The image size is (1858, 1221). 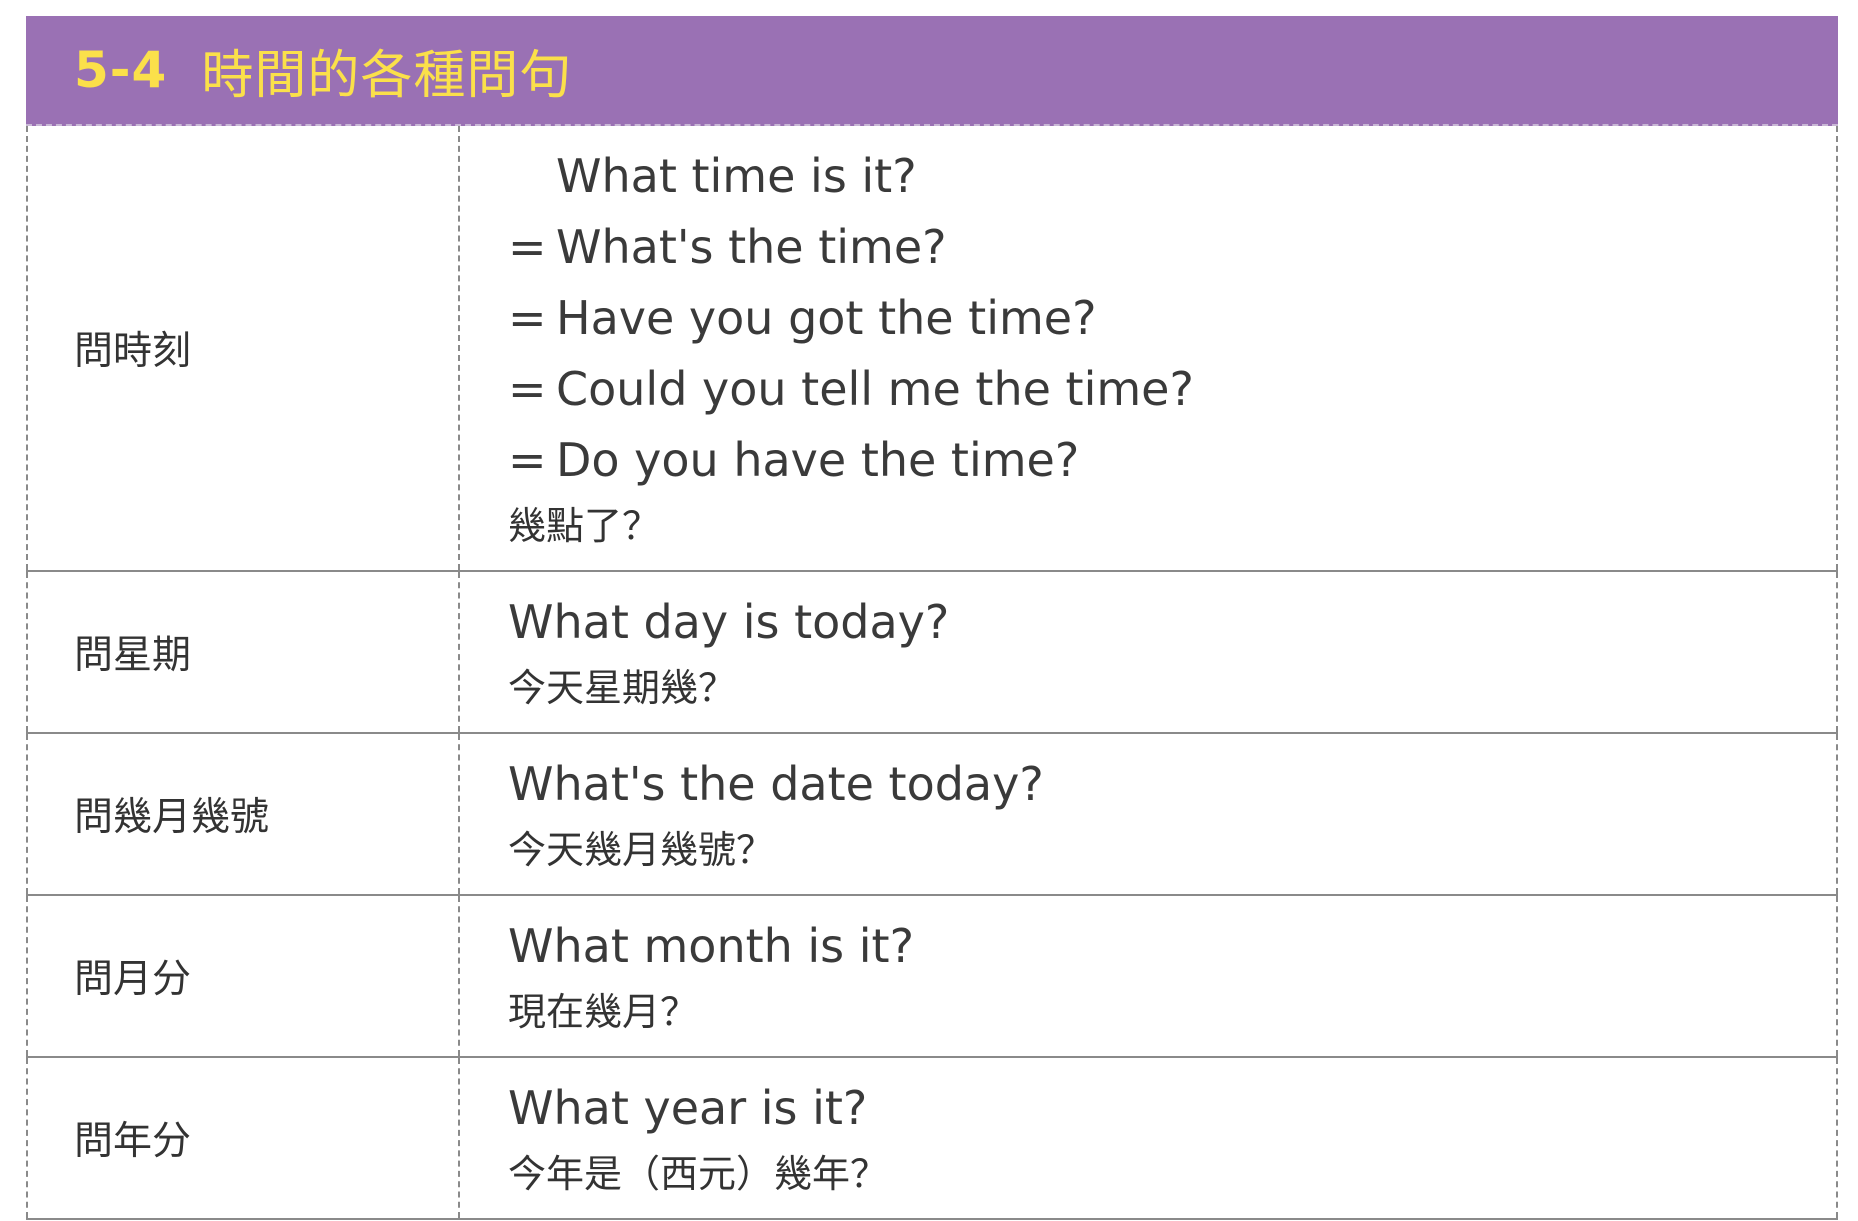 I want to click on chinese-translation: 今年是（西元）幾年？, so click(x=698, y=1173).